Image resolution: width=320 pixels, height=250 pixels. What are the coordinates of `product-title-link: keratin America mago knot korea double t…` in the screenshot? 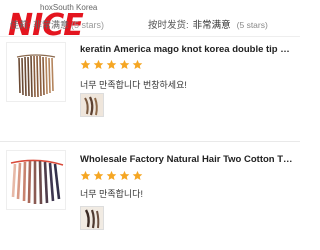 It's located at (187, 49).